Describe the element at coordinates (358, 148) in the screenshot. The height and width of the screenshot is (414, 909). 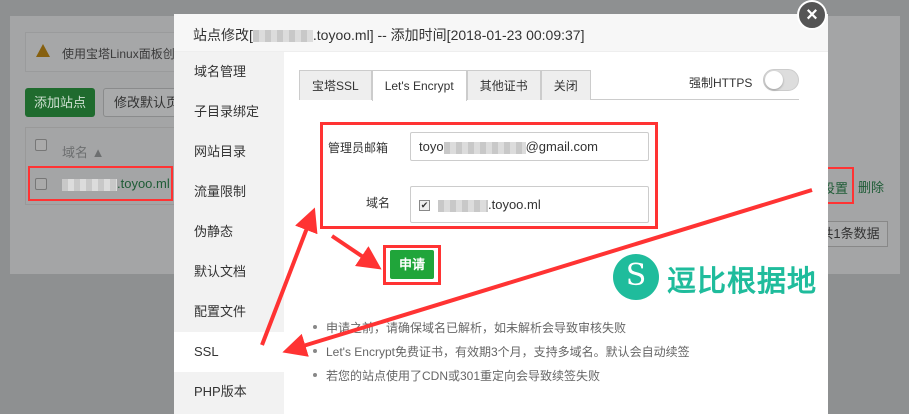
I see `email-label: 管理员邮箱` at that location.